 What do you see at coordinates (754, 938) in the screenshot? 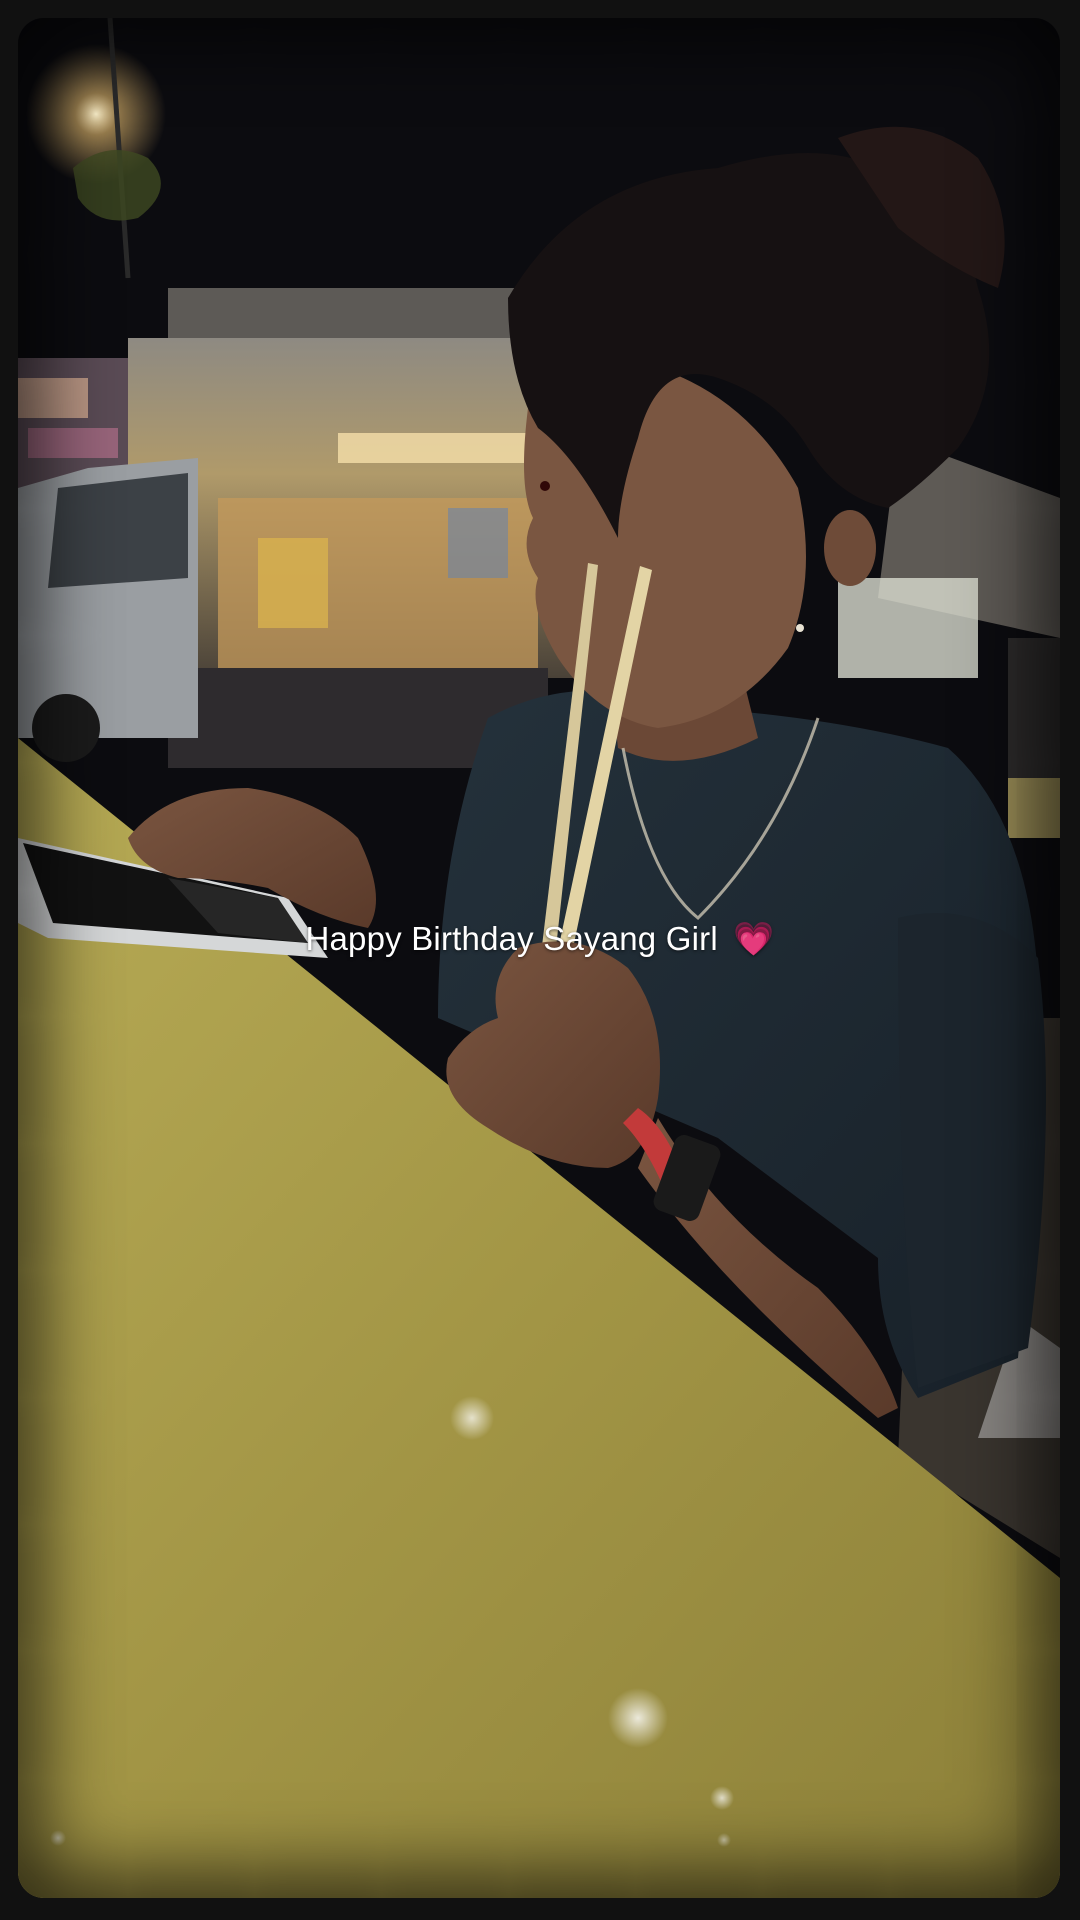
I see `pink-heart-icon: 💗` at bounding box center [754, 938].